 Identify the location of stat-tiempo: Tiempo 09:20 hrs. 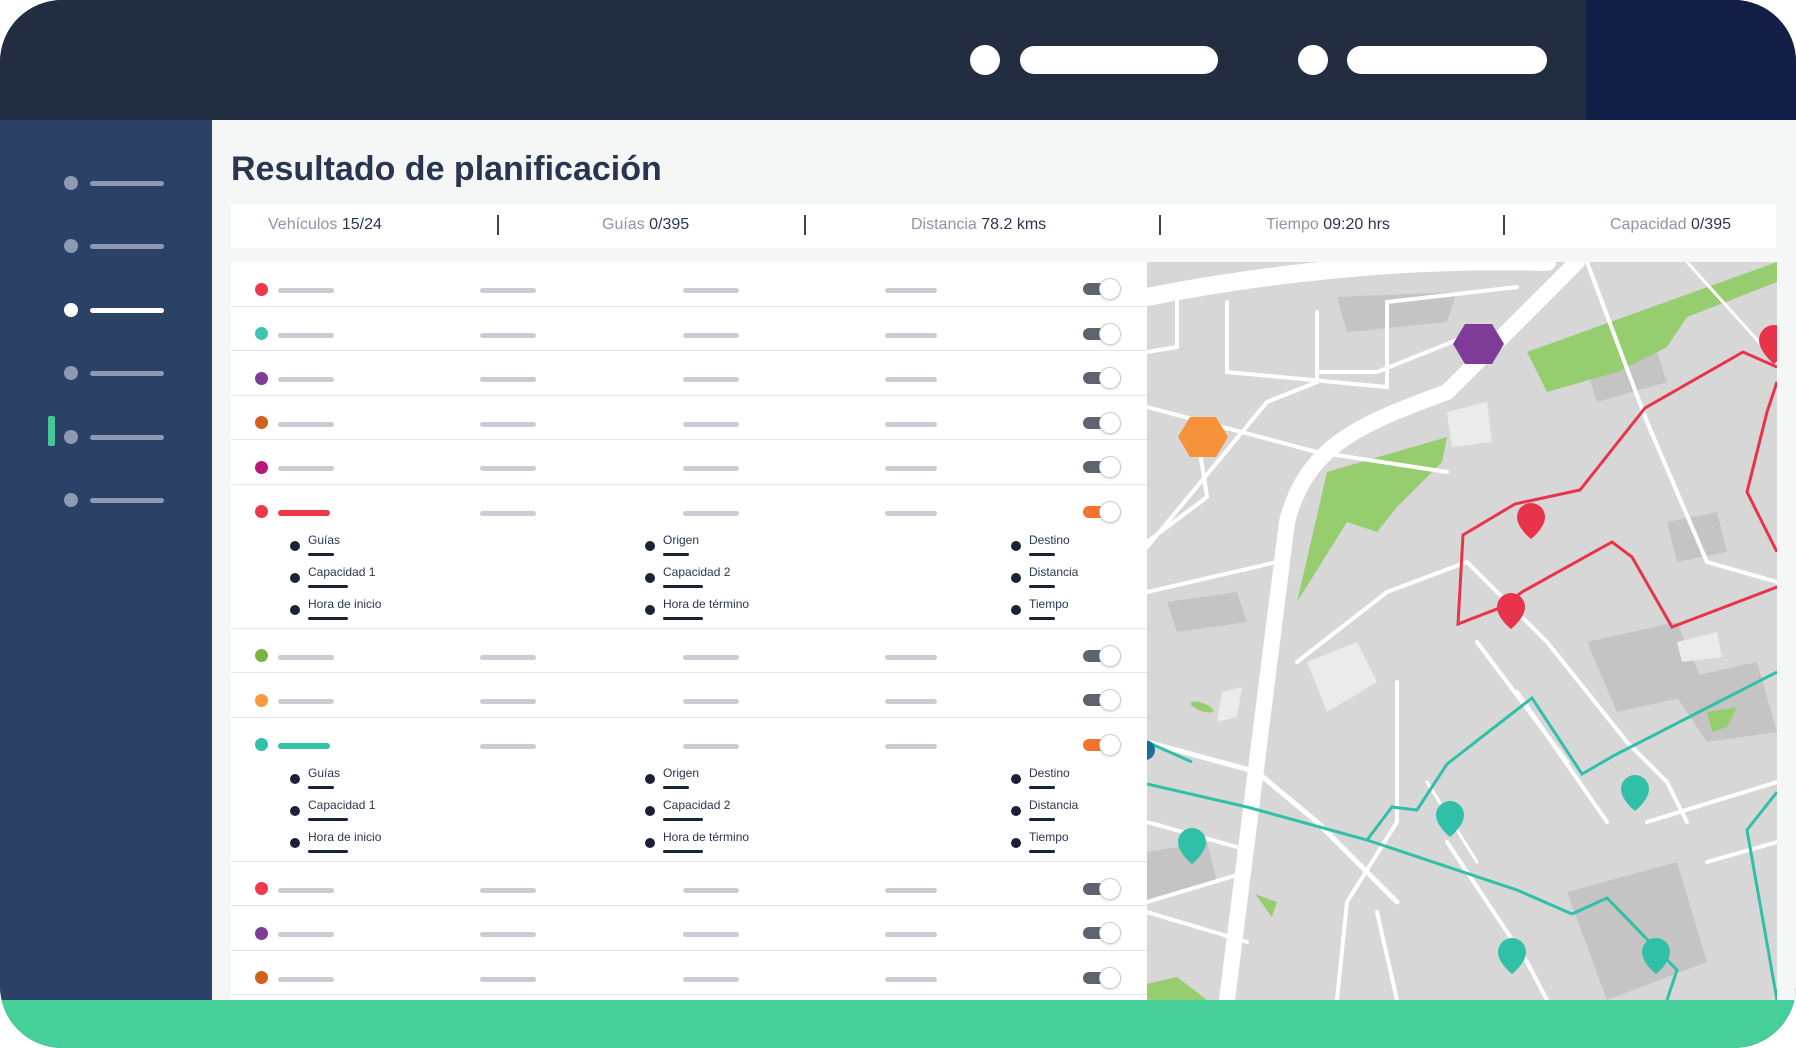
(1328, 225).